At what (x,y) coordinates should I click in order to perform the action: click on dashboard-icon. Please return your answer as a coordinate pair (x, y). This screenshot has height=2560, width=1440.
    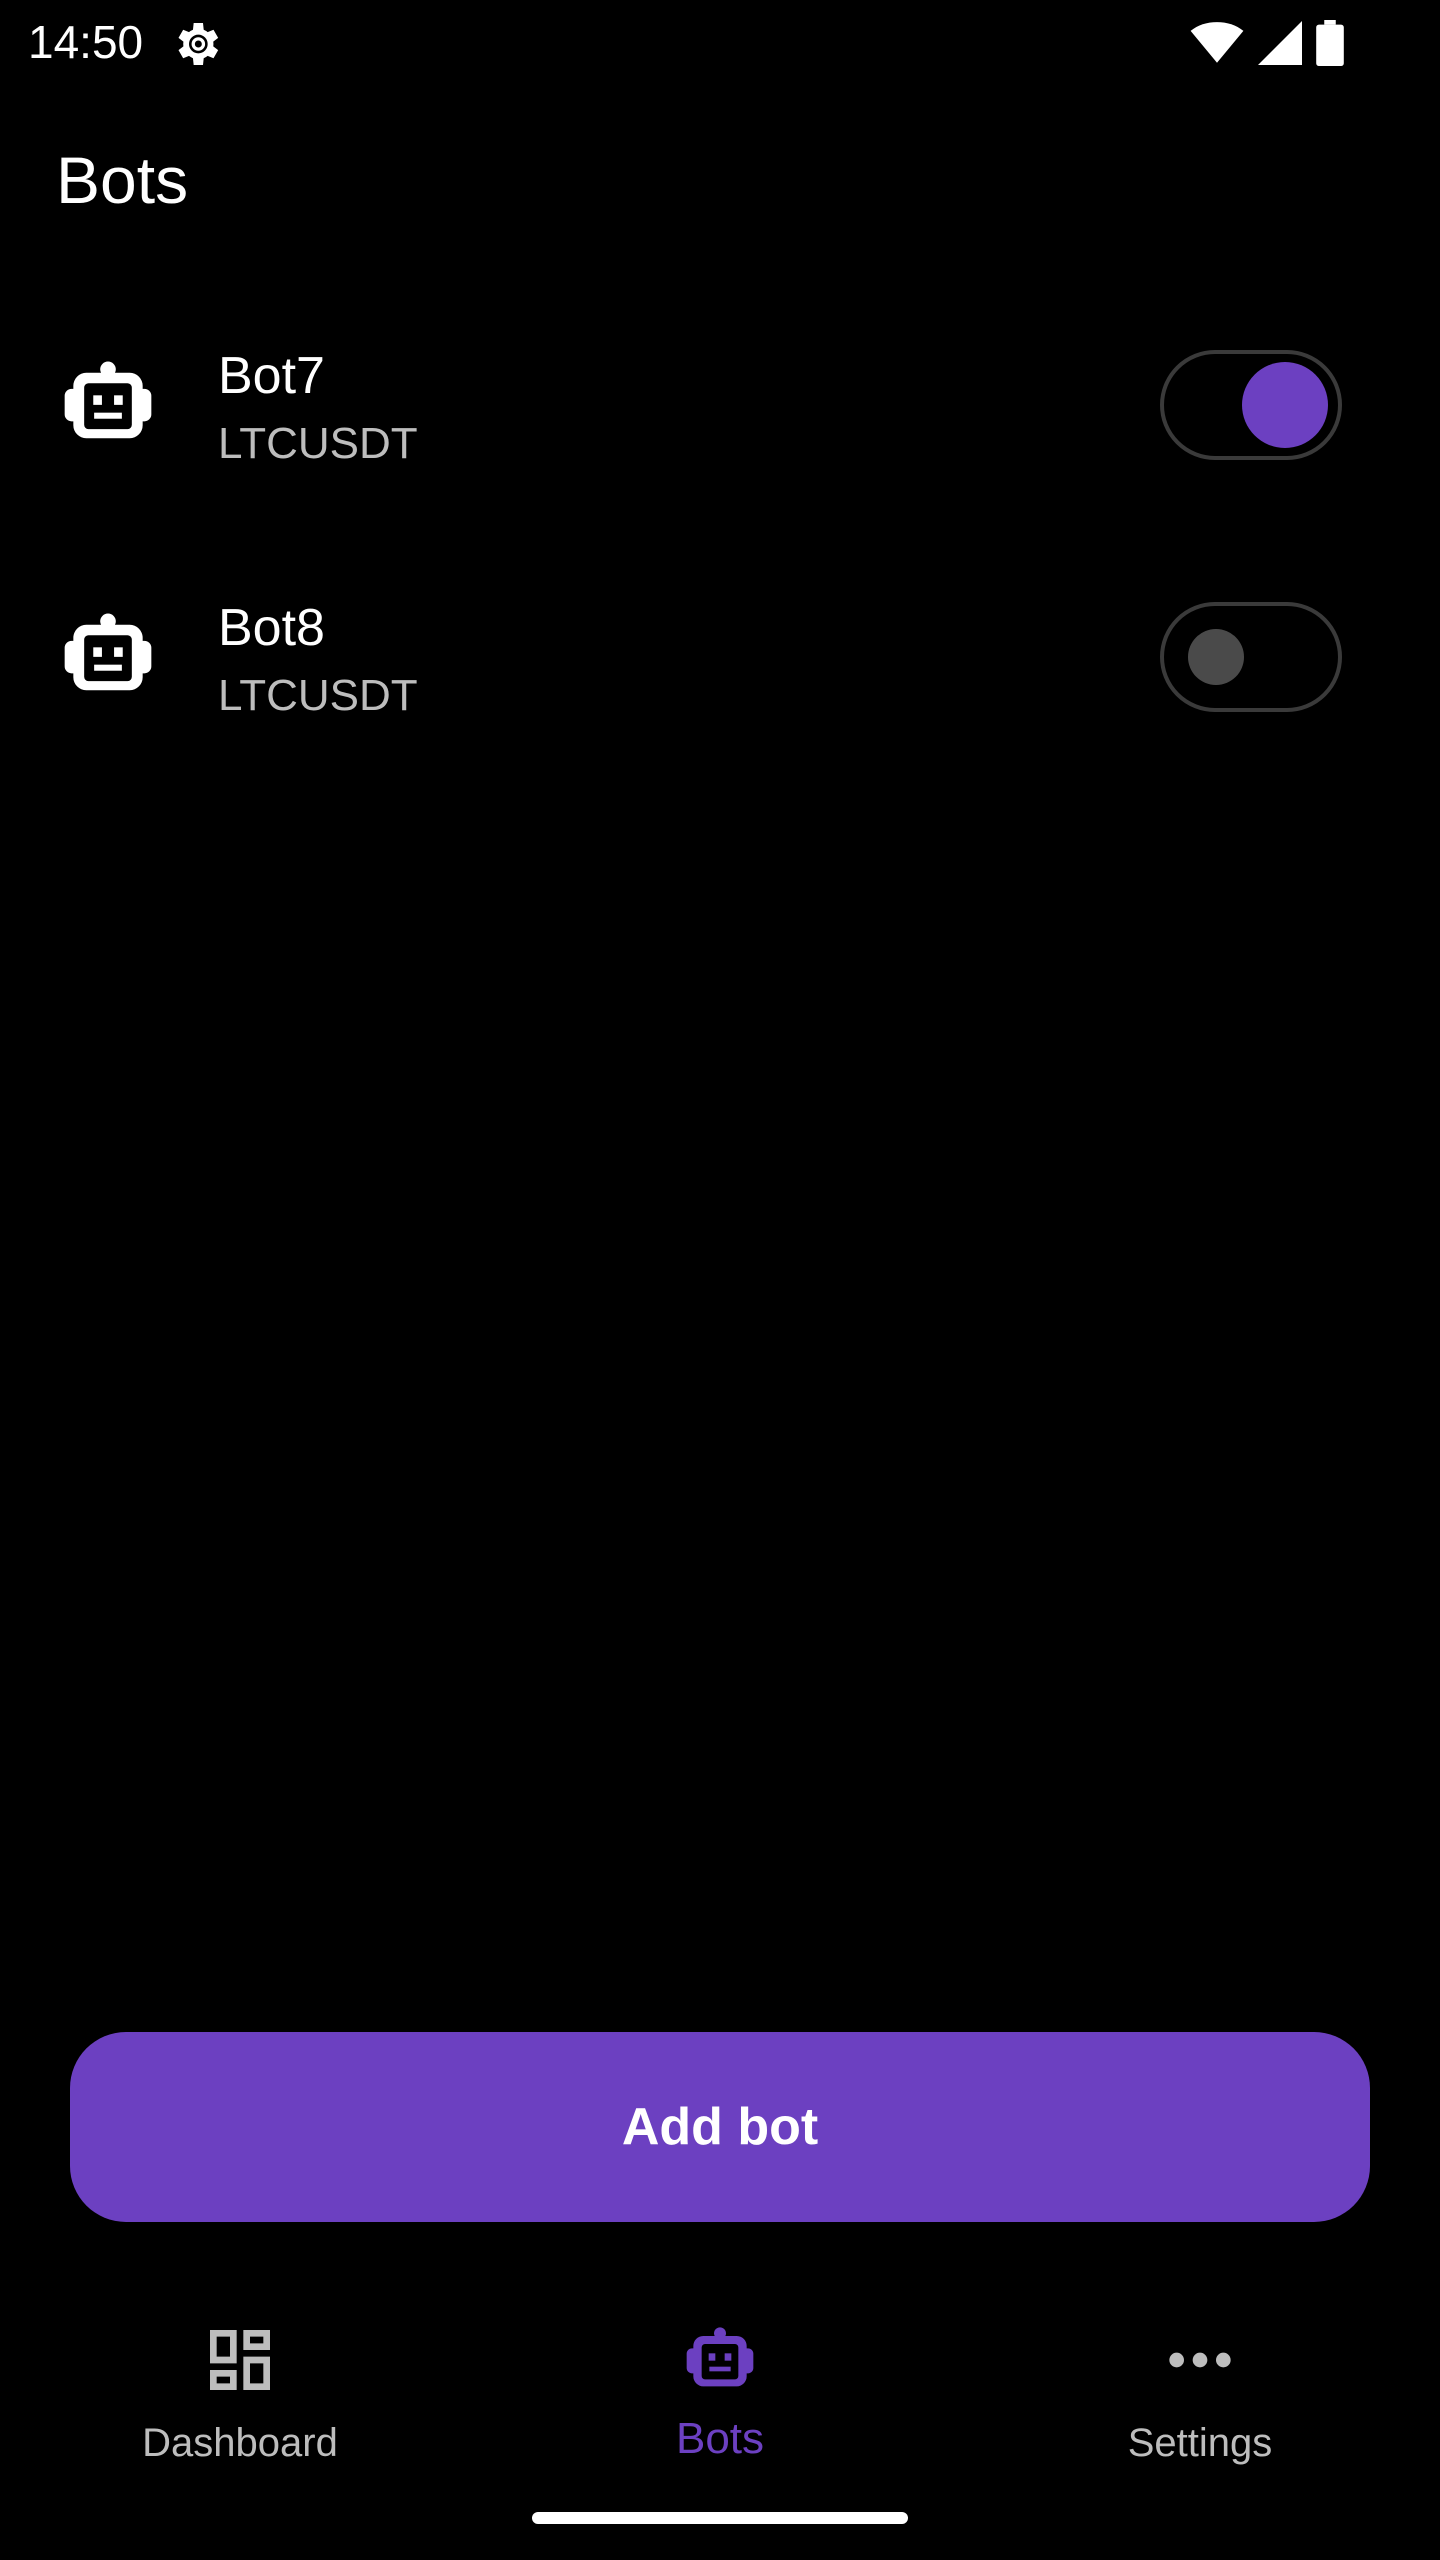
    Looking at the image, I should click on (240, 2360).